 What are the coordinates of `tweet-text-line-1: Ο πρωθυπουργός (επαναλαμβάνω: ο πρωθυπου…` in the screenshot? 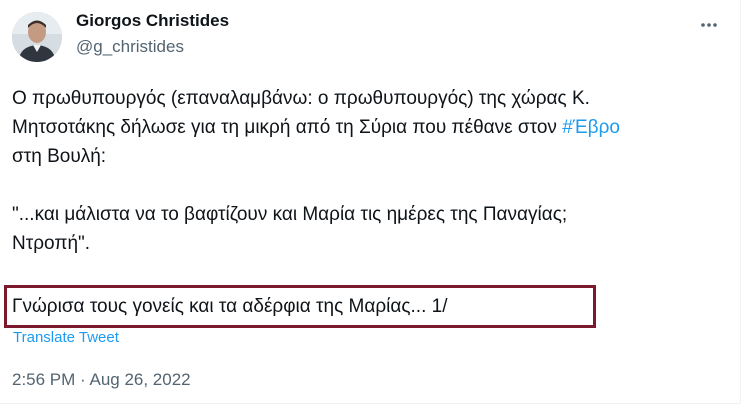 It's located at (301, 98).